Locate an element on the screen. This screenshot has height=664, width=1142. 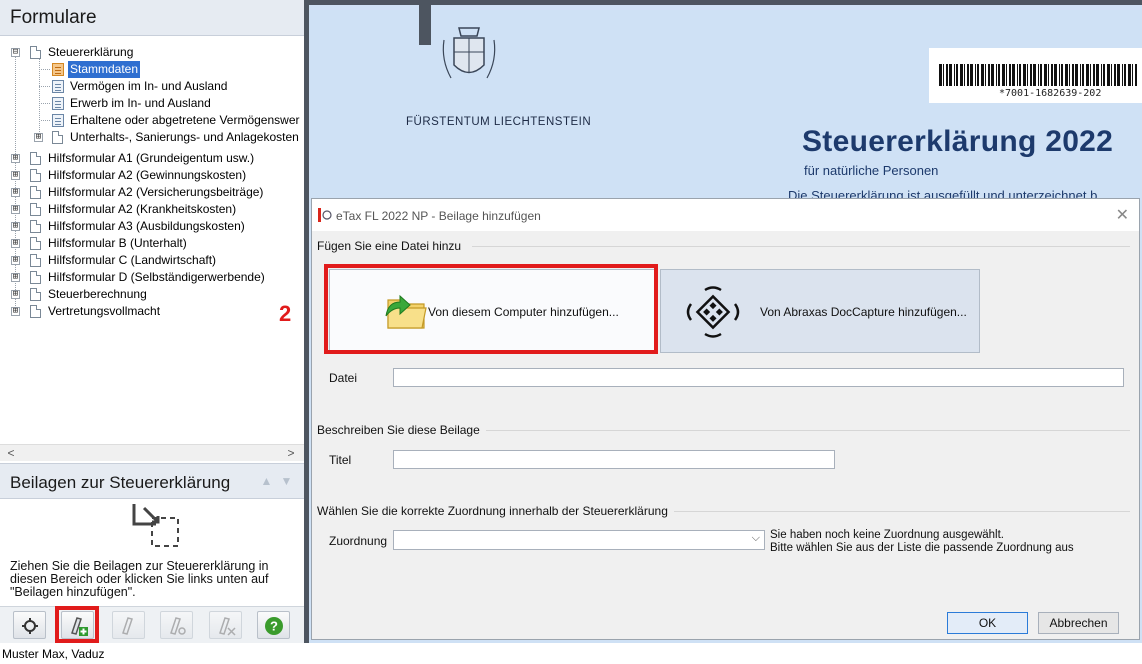
tree-item-hilfsformular-a2-krankheit: ⊞ Hilfsformular A2 (Krankheitskosten) is located at coordinates (155, 209).